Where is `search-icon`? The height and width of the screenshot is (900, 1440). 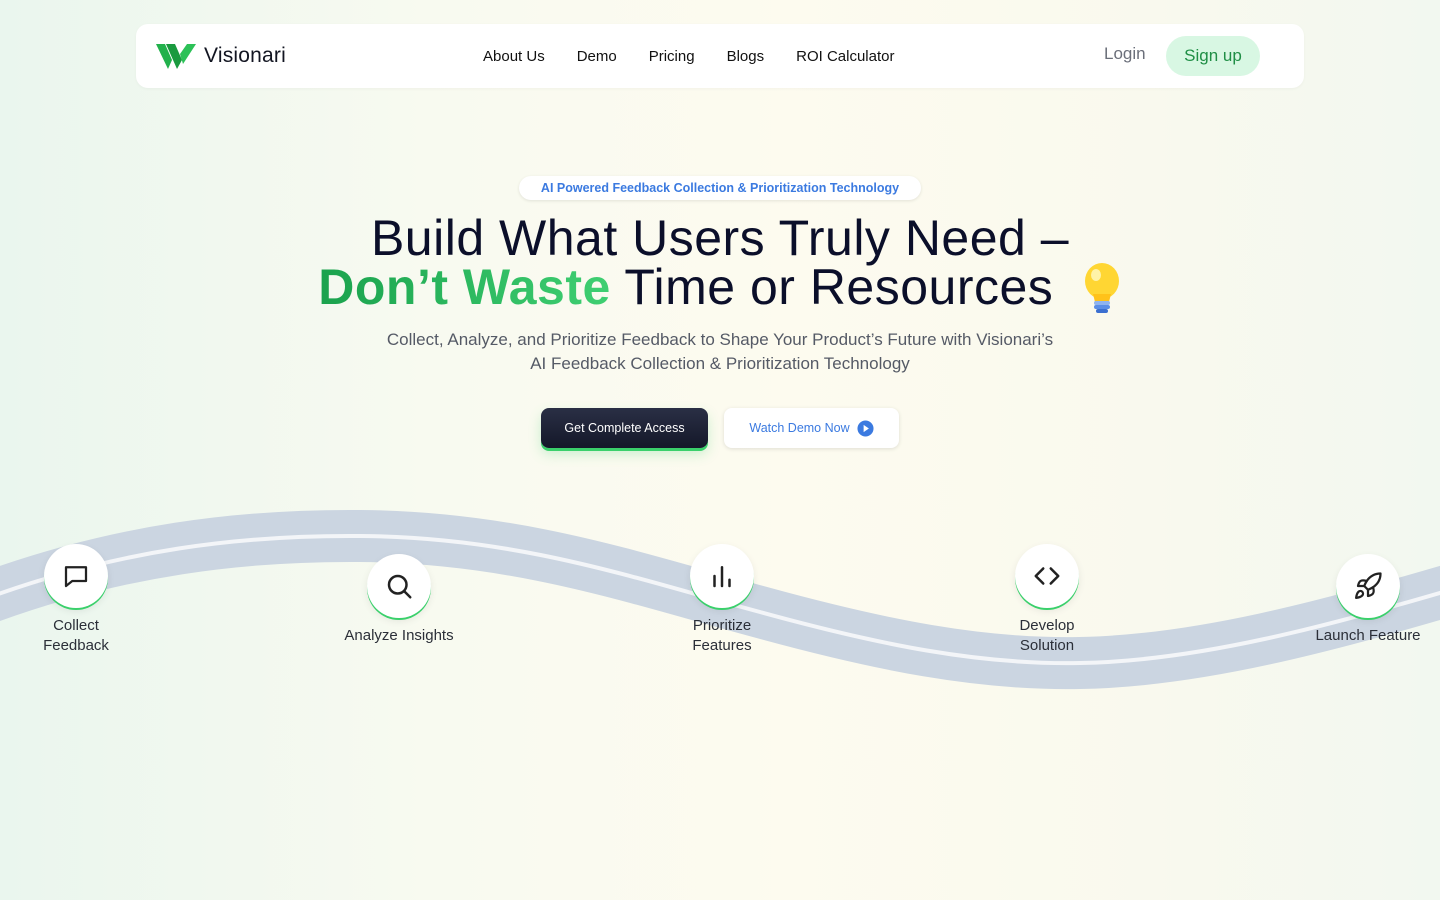 search-icon is located at coordinates (399, 586).